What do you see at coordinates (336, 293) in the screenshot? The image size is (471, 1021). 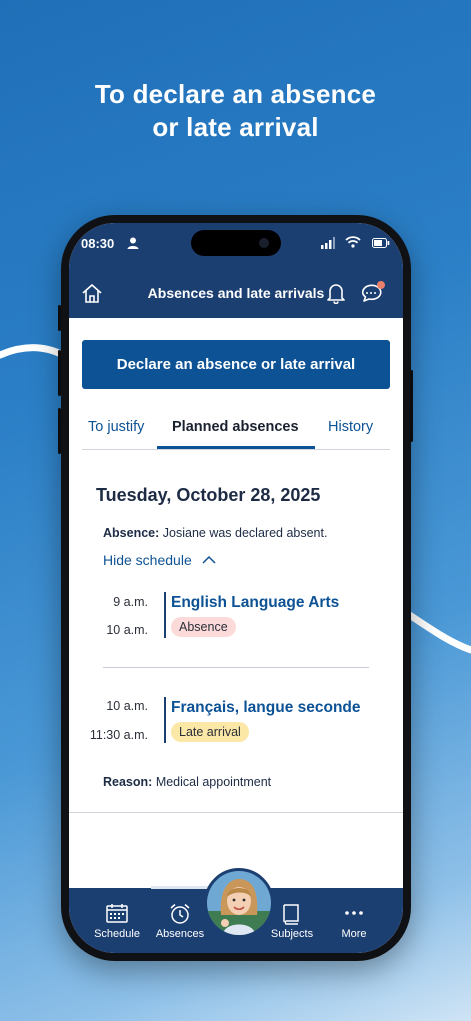 I see `bell-icon` at bounding box center [336, 293].